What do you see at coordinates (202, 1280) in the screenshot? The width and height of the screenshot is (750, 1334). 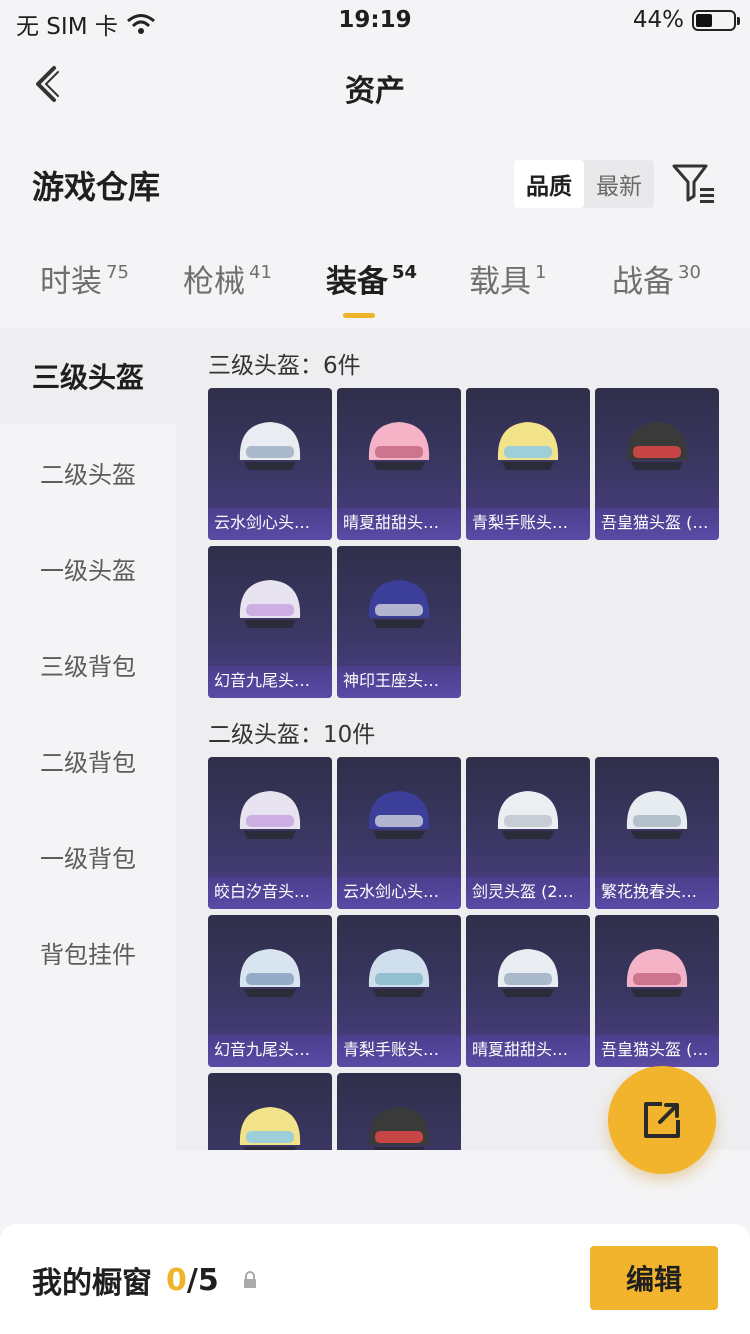 I see `showcase-count-total: /5` at bounding box center [202, 1280].